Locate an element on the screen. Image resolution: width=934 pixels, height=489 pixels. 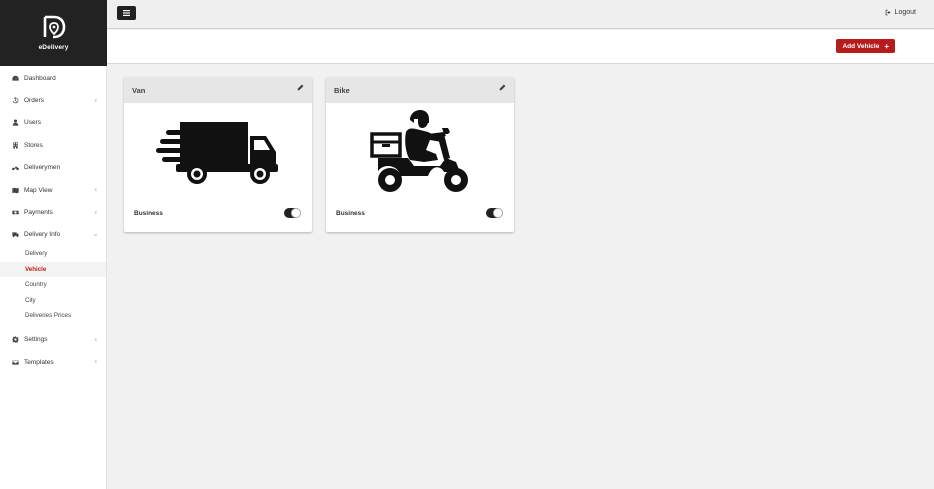
sidebar-item-label: Orders is located at coordinates (34, 101).